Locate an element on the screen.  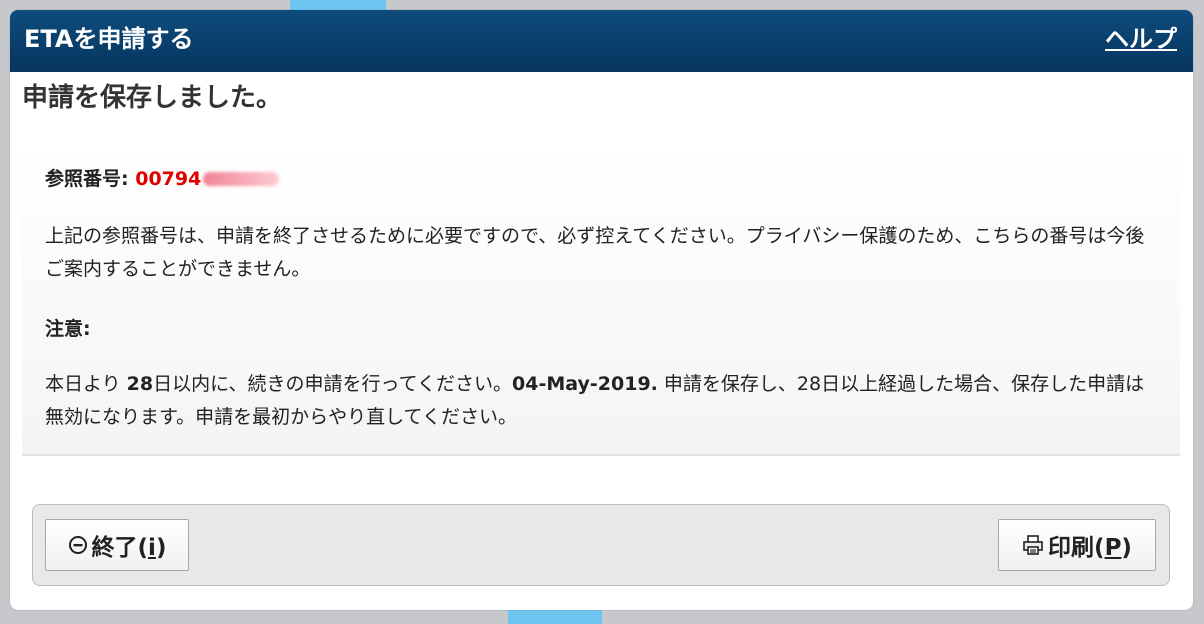
print-button-label: 印刷(P) is located at coordinates (1090, 548).